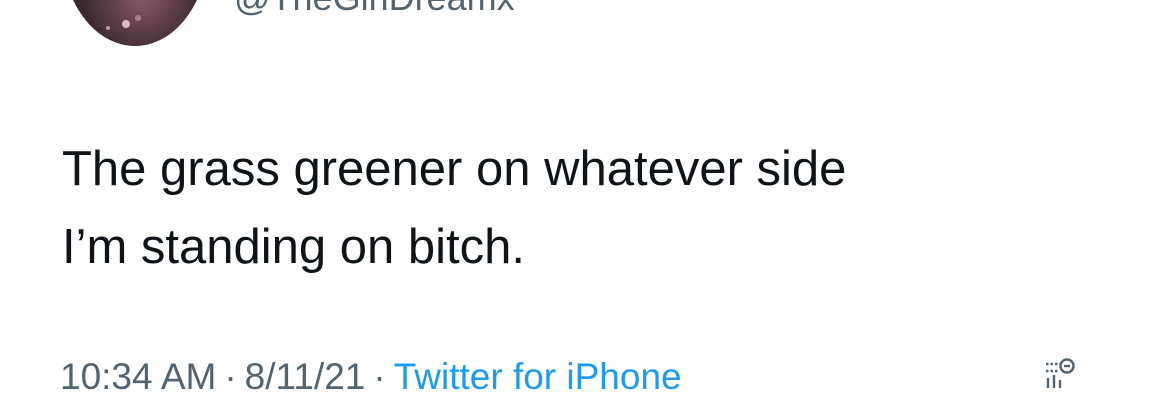 The height and width of the screenshot is (399, 1169). Describe the element at coordinates (135, 23) in the screenshot. I see `avatar` at that location.